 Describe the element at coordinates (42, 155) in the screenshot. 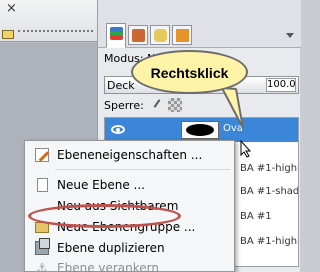

I see `layer-properties-icon` at that location.